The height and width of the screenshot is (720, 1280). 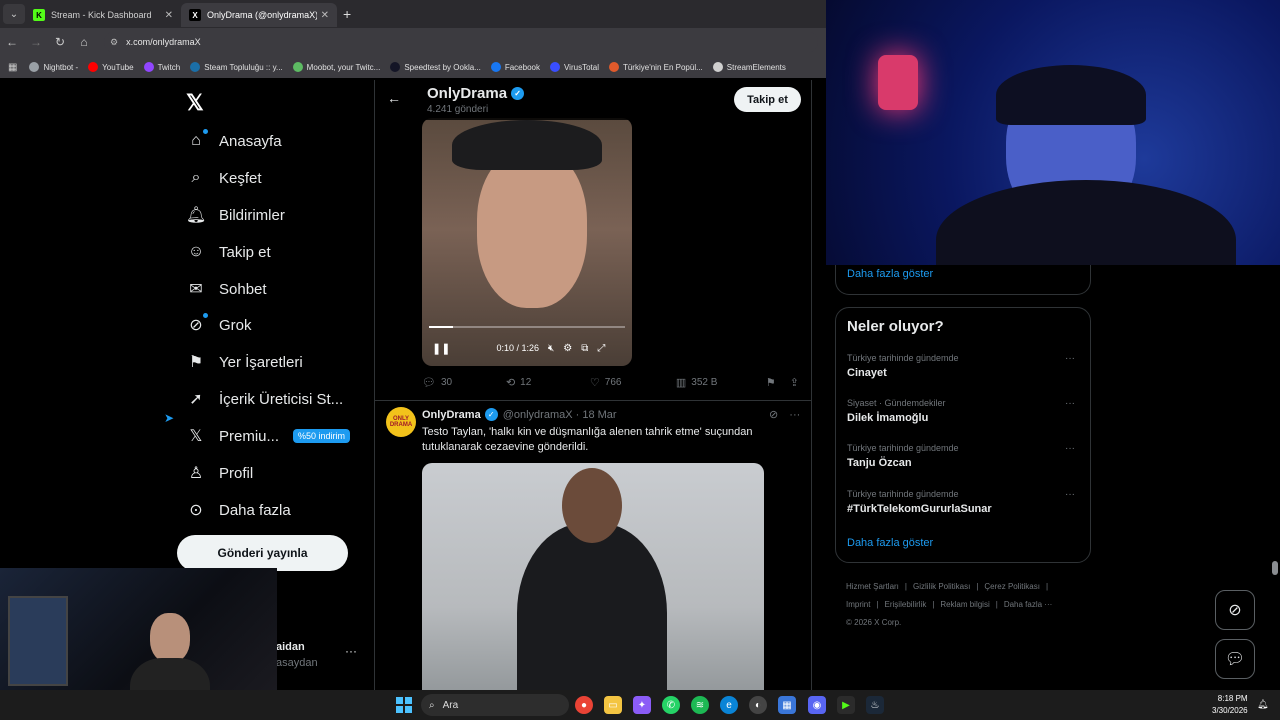 I want to click on sidebar-item-bookmarks: ⚑ Yer İşaretleri, so click(x=244, y=362).